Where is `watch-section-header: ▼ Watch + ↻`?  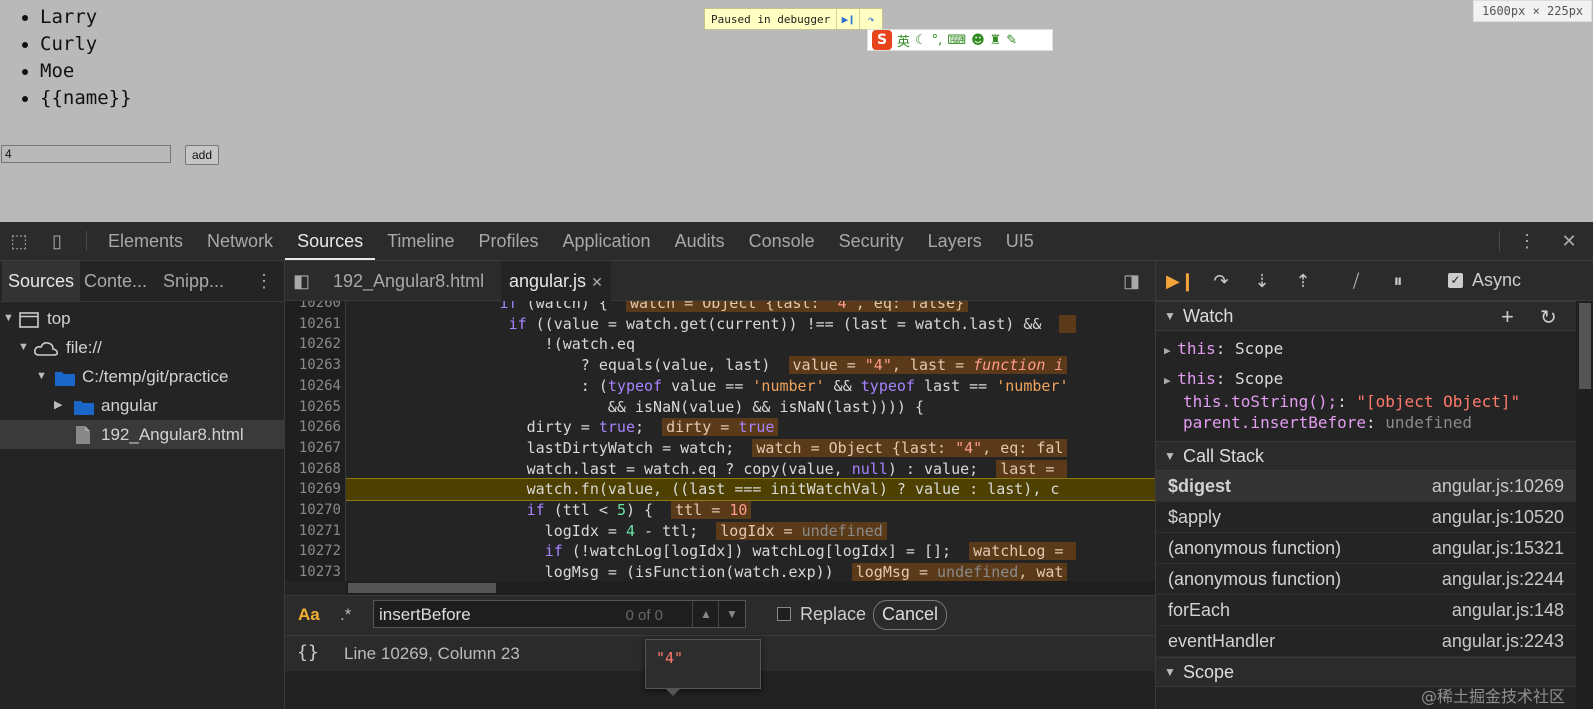
watch-section-header: ▼ Watch + ↻ is located at coordinates (1366, 316).